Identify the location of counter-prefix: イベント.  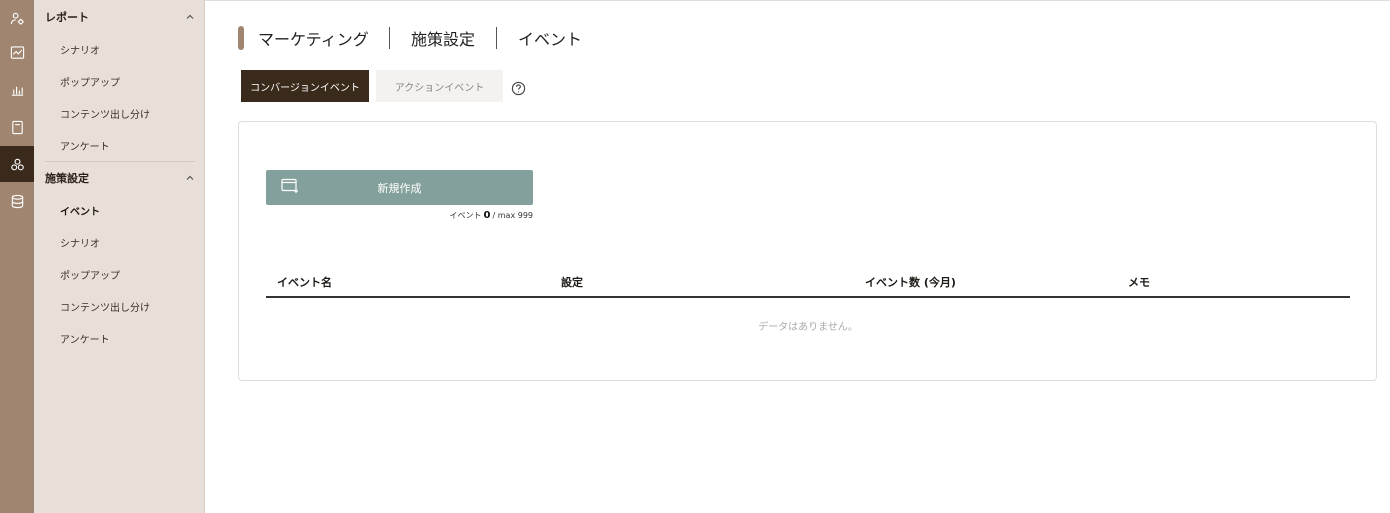
(465, 215).